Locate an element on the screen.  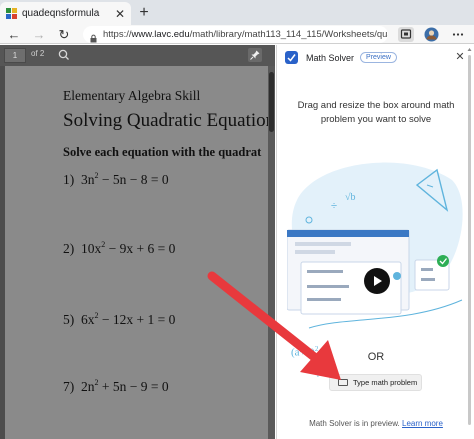
new-tab-button: + is located at coordinates (144, 13).